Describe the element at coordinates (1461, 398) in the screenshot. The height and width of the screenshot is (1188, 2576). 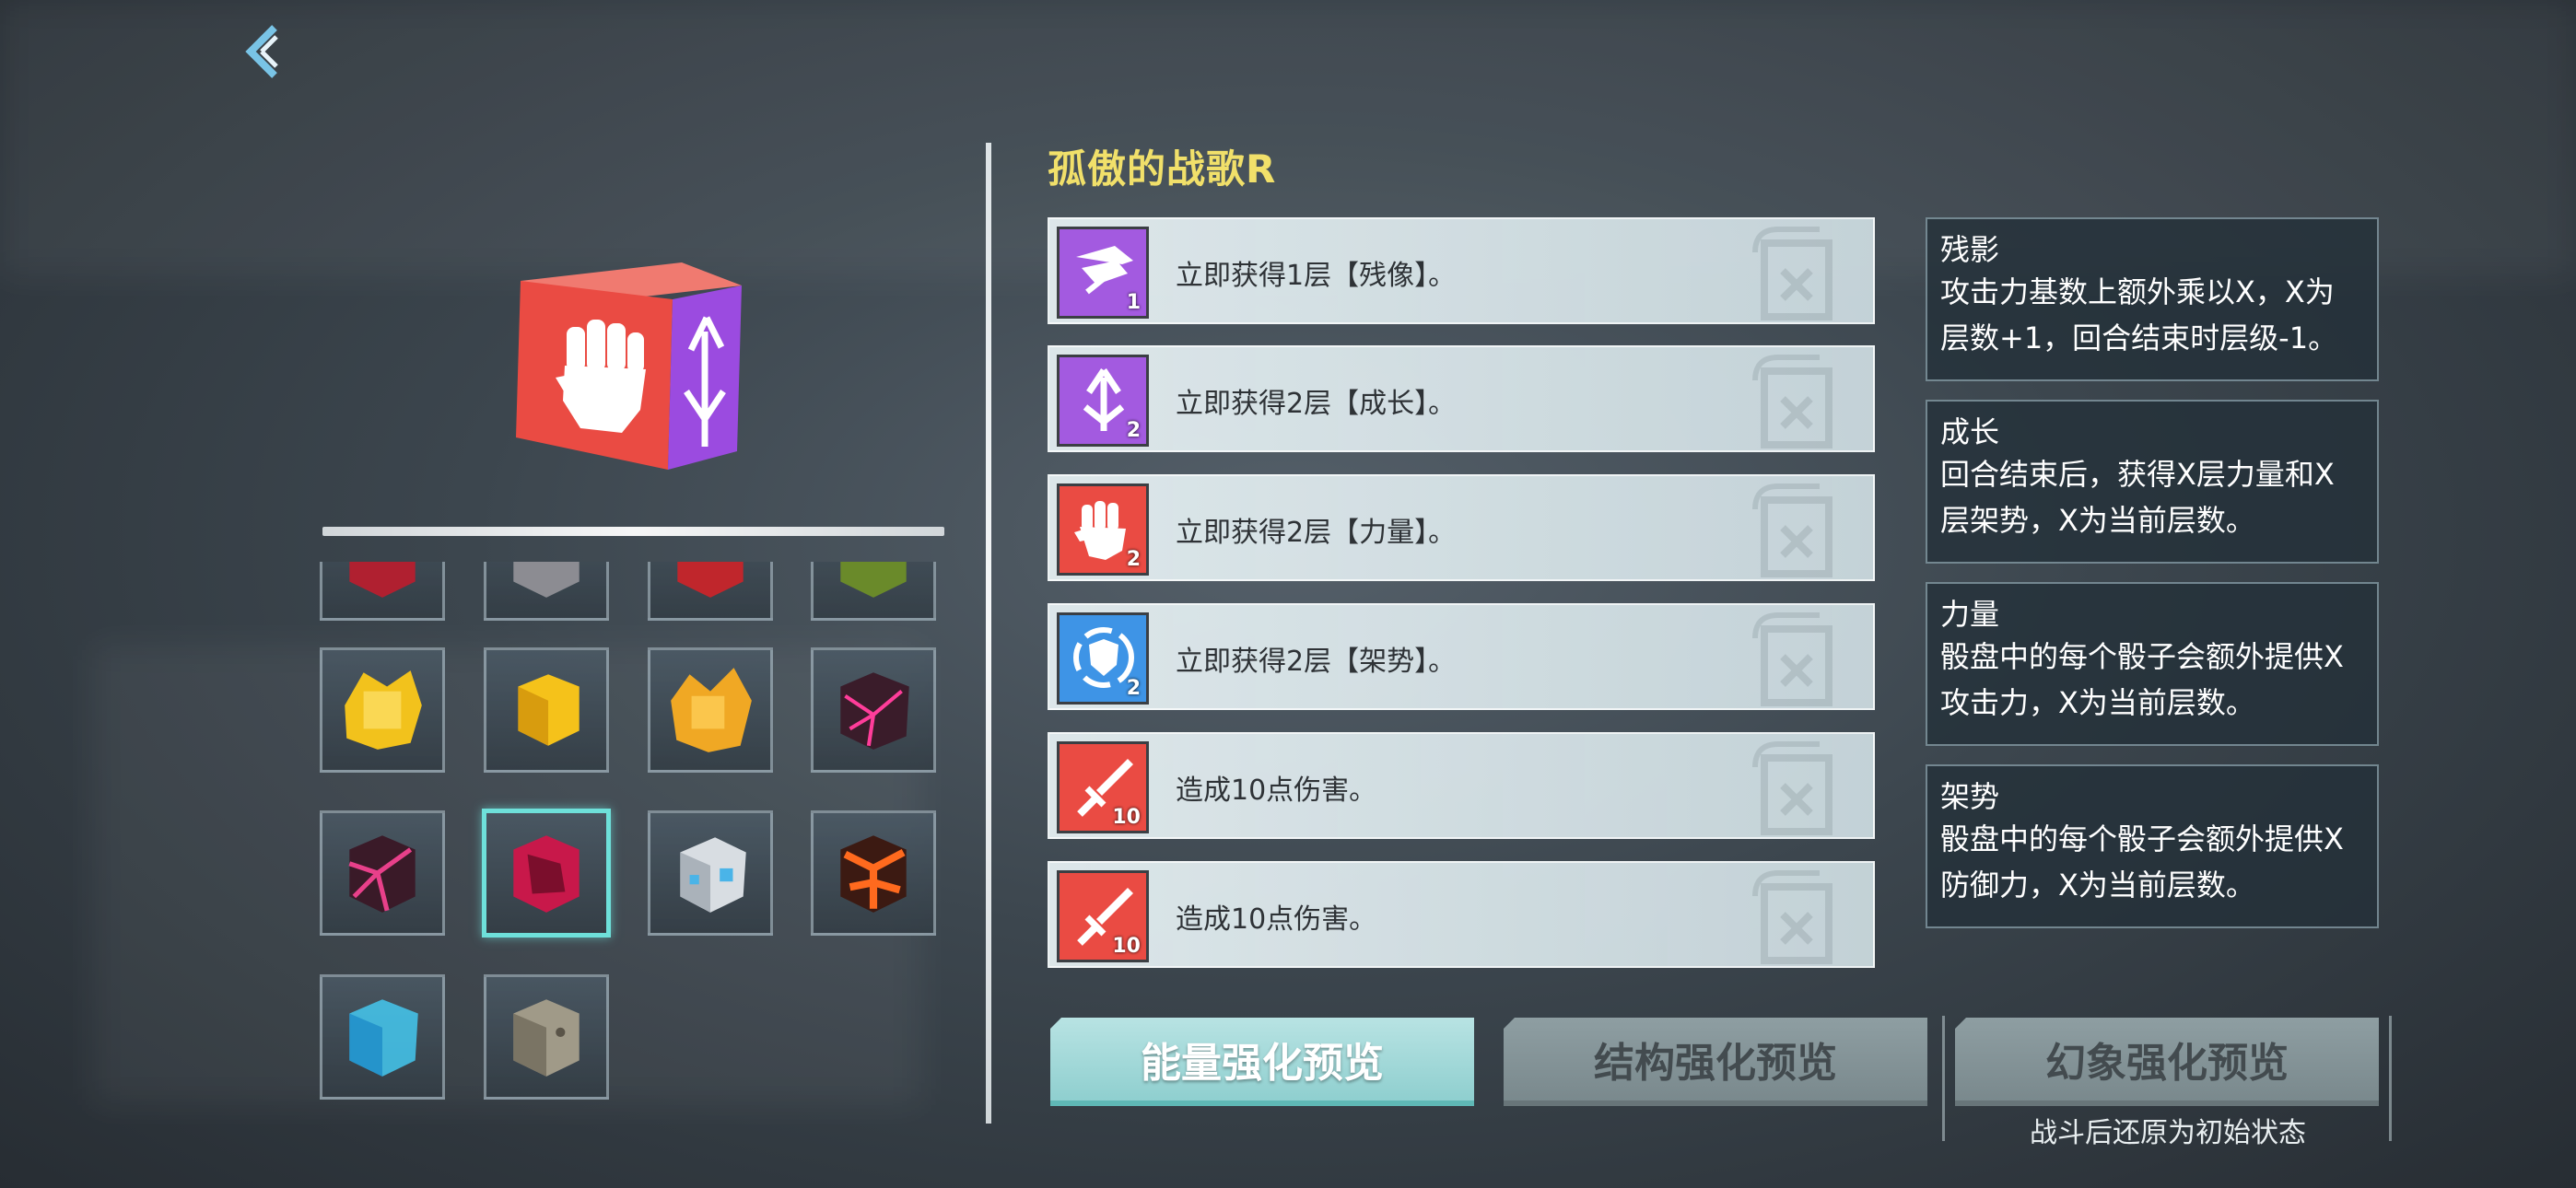
I see `effect-row-growth: 2 立即获得2层【成长】。` at that location.